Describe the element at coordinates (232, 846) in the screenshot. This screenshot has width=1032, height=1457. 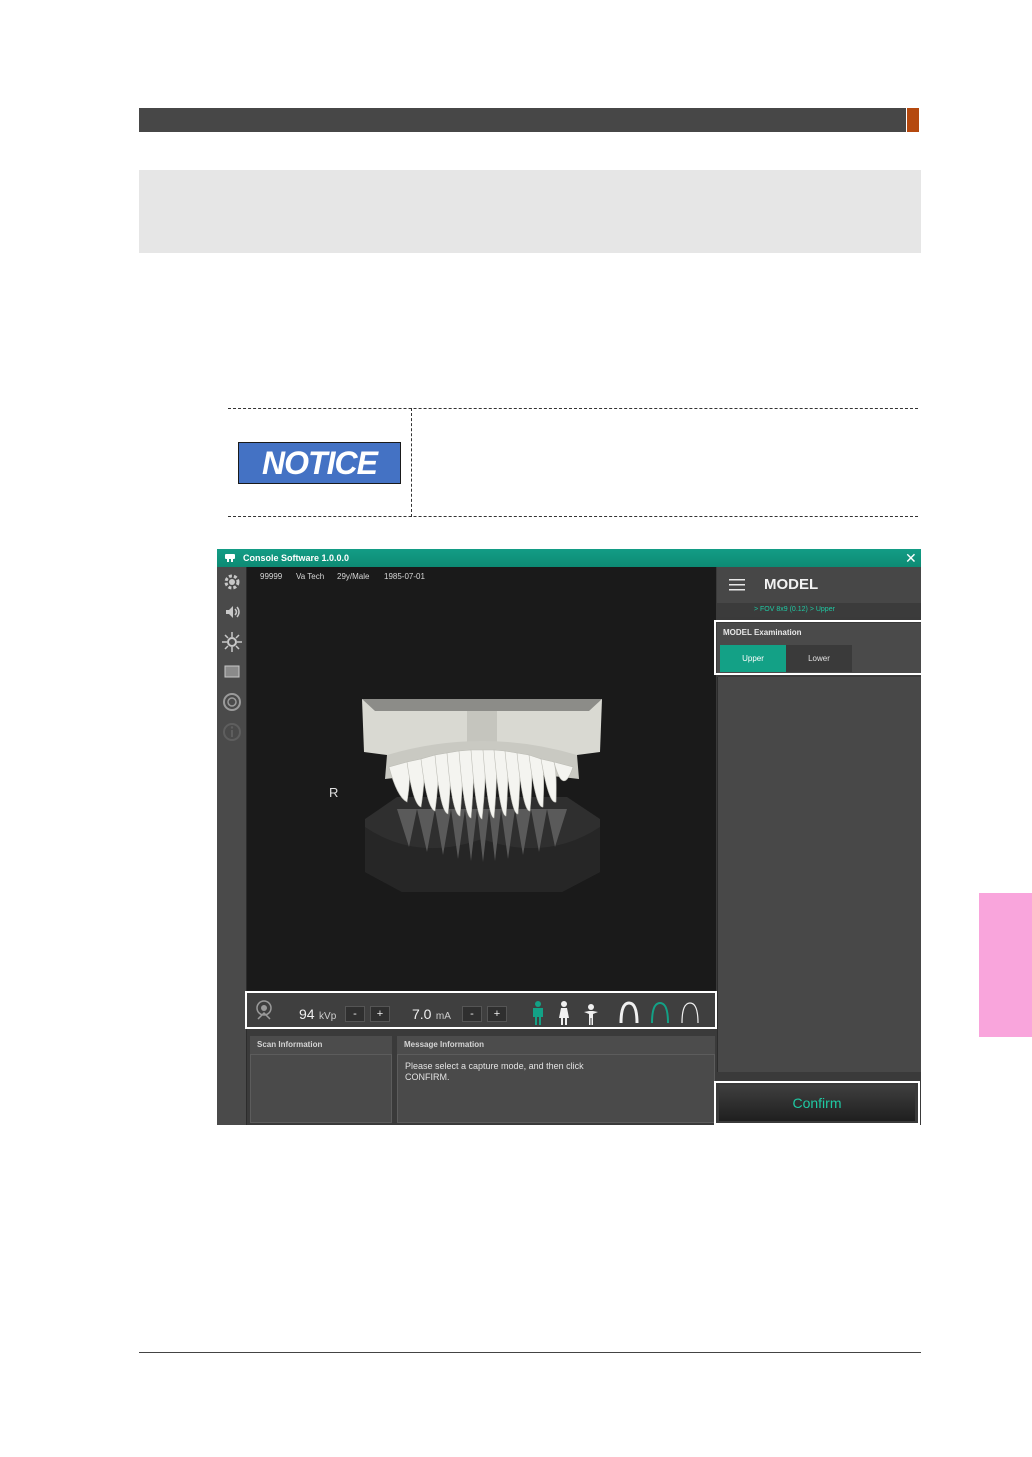
I see `tool-rail` at that location.